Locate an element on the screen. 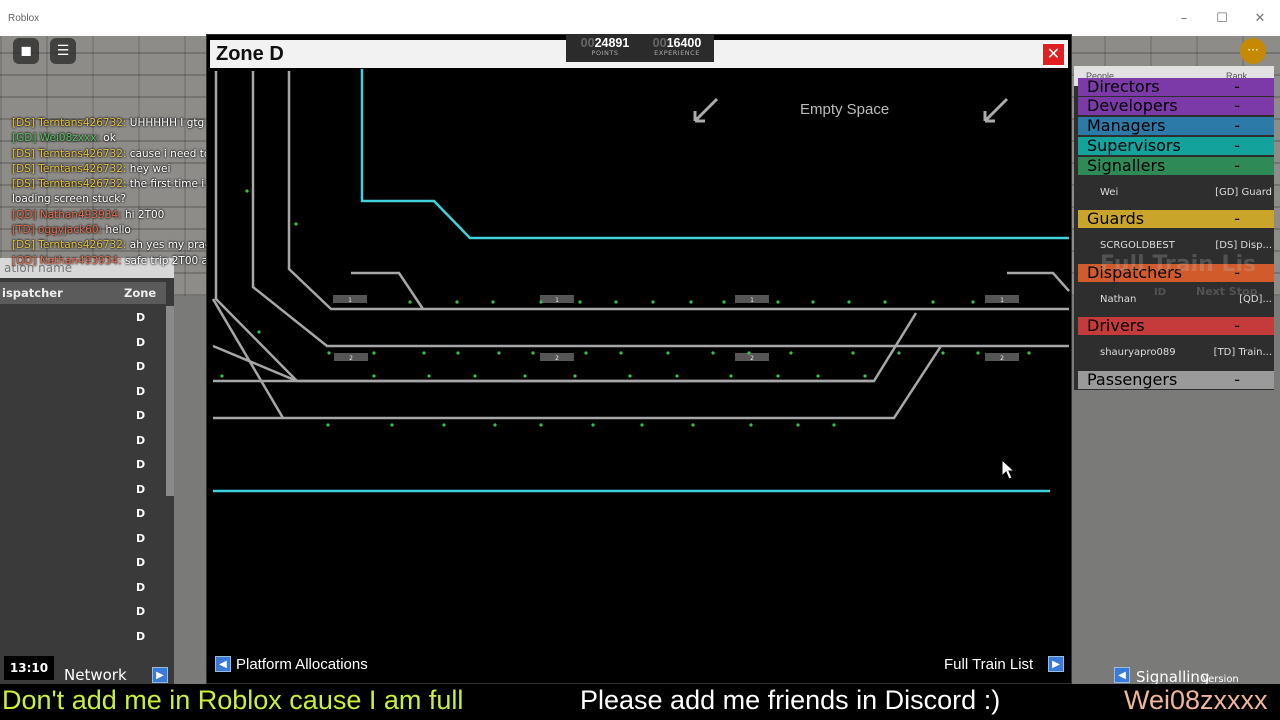 This screenshot has width=1280, height=720. close-map-button: ✕ is located at coordinates (1053, 54).